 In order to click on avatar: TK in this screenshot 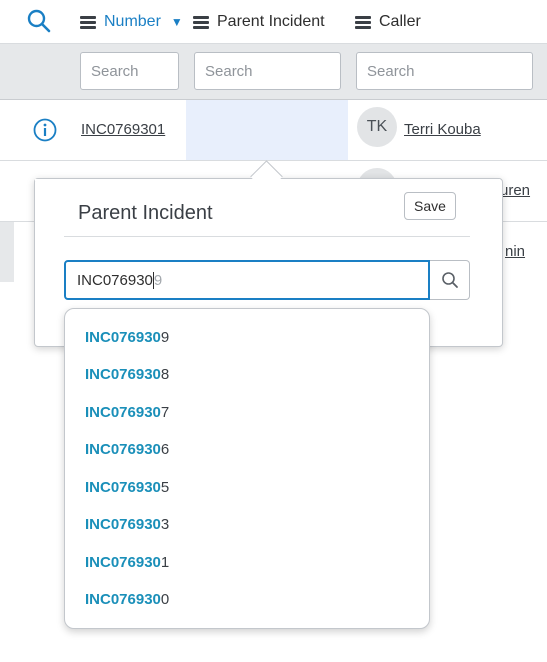, I will do `click(377, 127)`.